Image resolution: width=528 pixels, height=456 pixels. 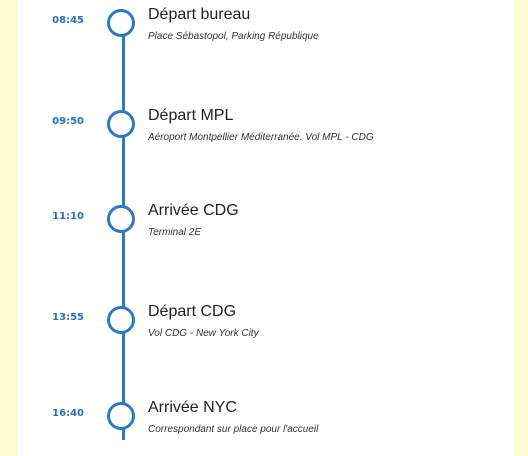 I want to click on event-time: 08:45, so click(x=68, y=20).